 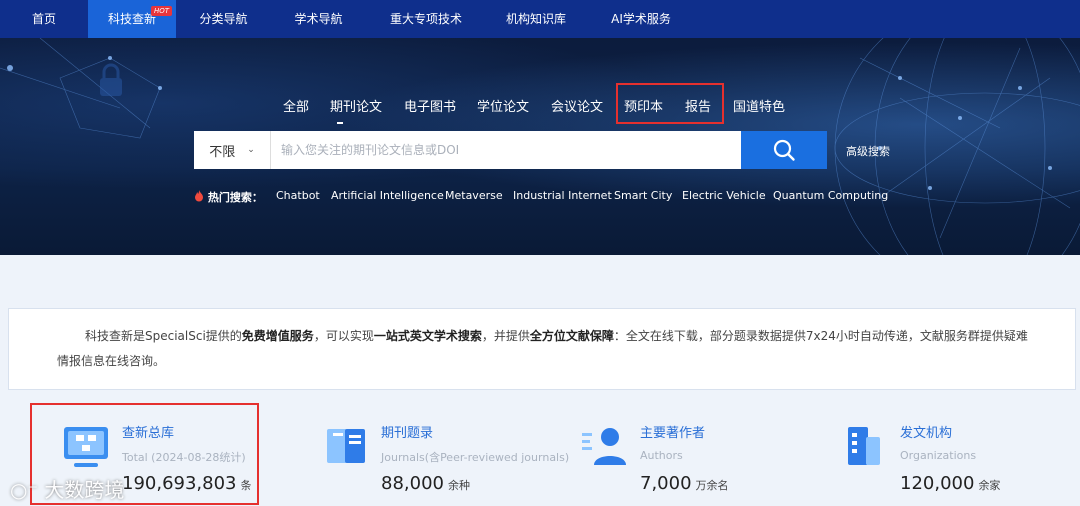 What do you see at coordinates (830, 195) in the screenshot?
I see `hot-term-quantum: Quantum Computing` at bounding box center [830, 195].